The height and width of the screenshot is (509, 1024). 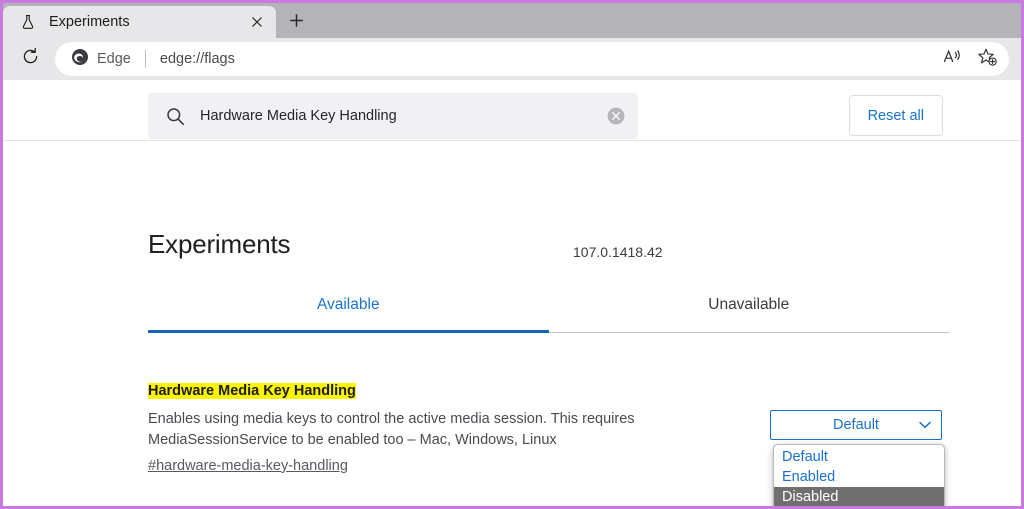 I want to click on flags-tab-bar: Available Unavailable, so click(x=548, y=314).